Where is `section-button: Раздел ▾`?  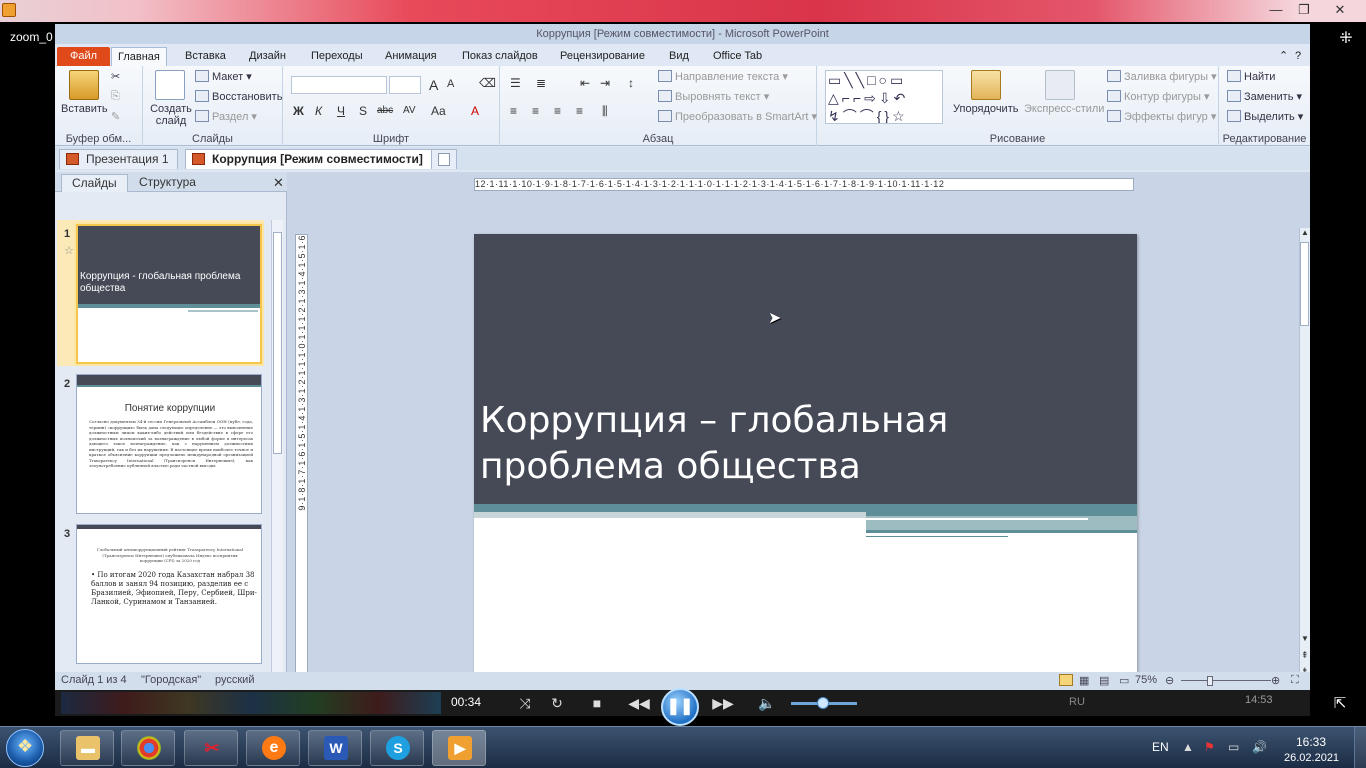 section-button: Раздел ▾ is located at coordinates (226, 116).